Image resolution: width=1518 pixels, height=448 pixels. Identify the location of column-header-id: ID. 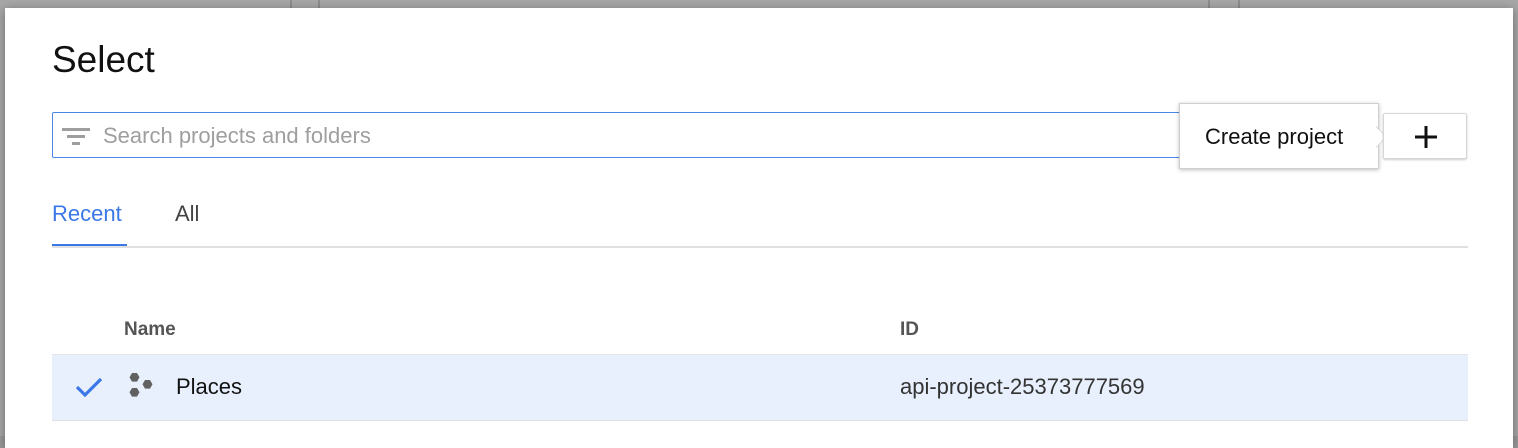
(909, 330).